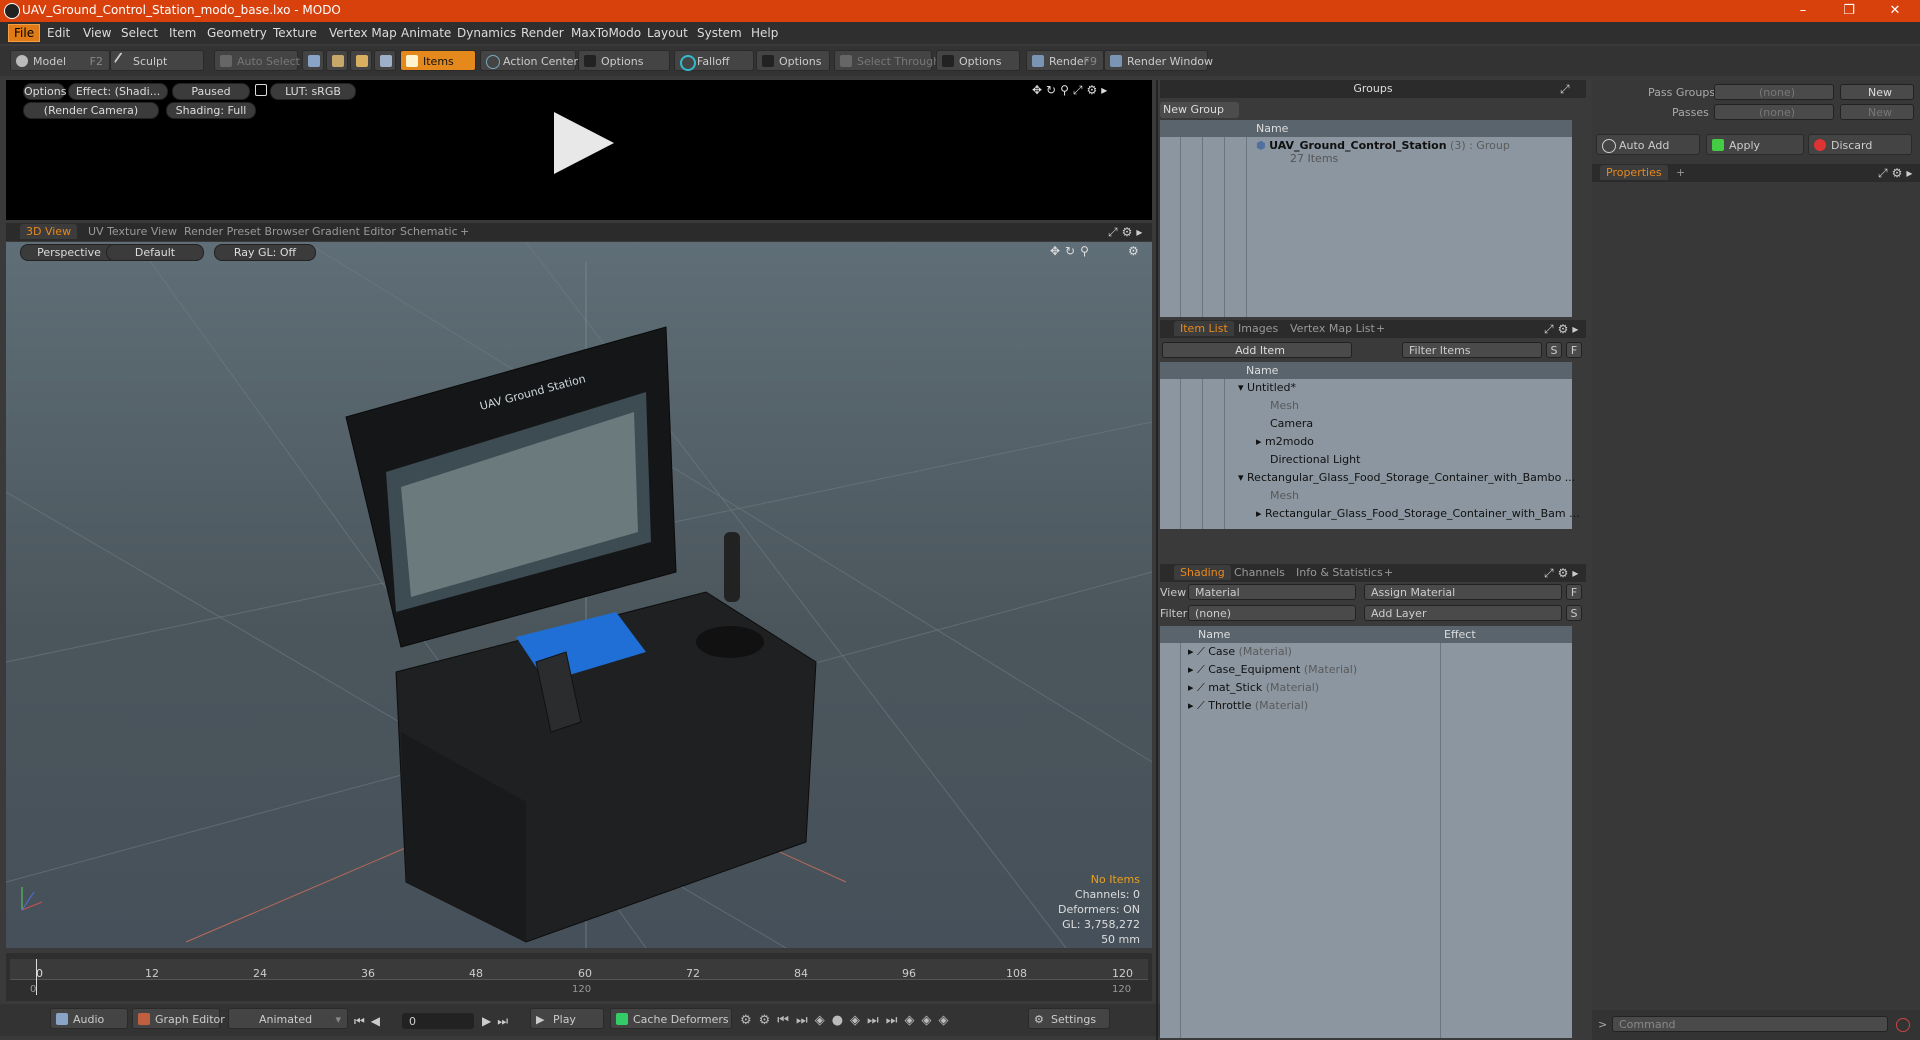 This screenshot has width=1920, height=1040. What do you see at coordinates (1259, 572) in the screenshot?
I see `tab-channels: Channels` at bounding box center [1259, 572].